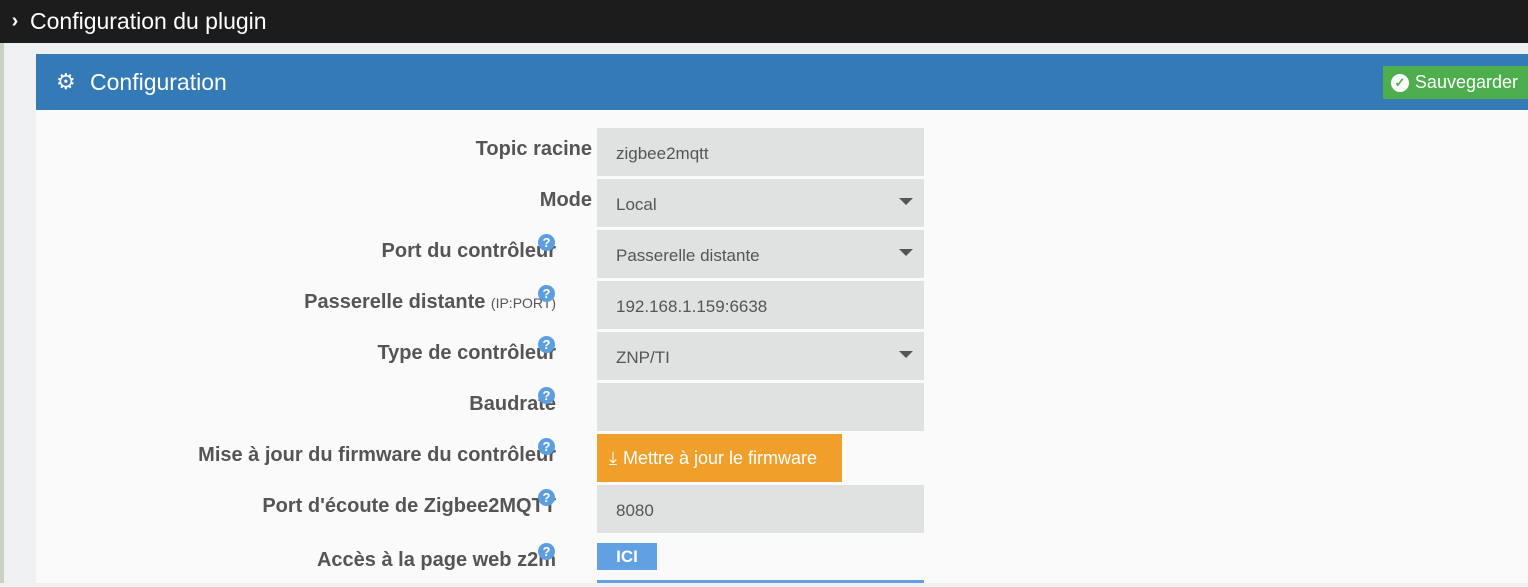 The width and height of the screenshot is (1528, 587). I want to click on select-value: Local, so click(636, 204).